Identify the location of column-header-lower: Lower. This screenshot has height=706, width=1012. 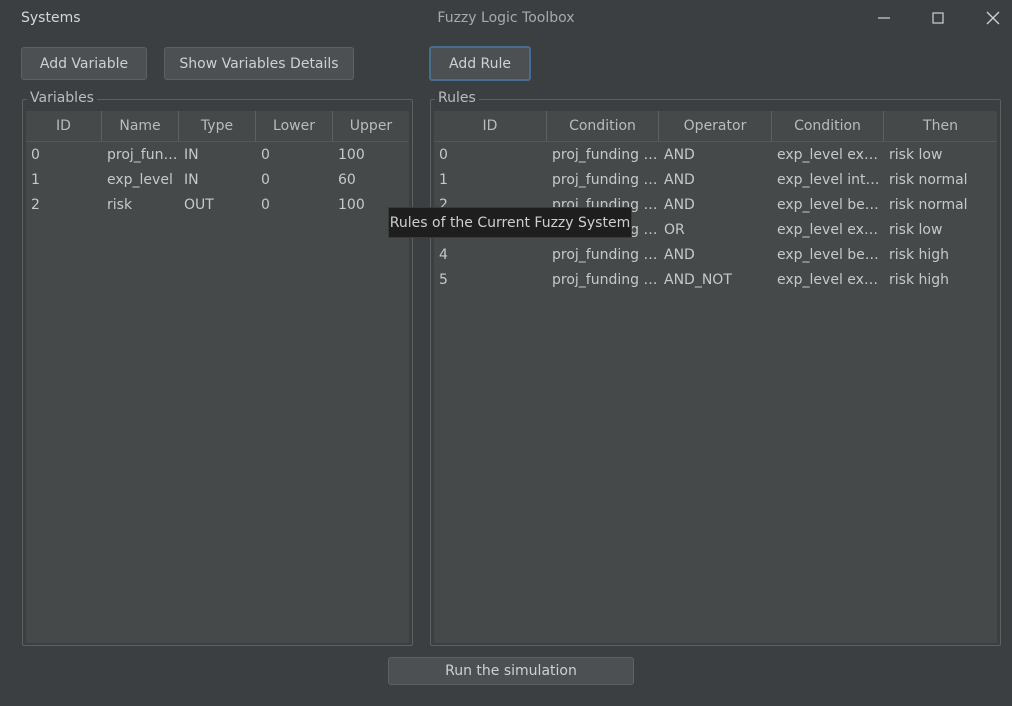
(294, 126).